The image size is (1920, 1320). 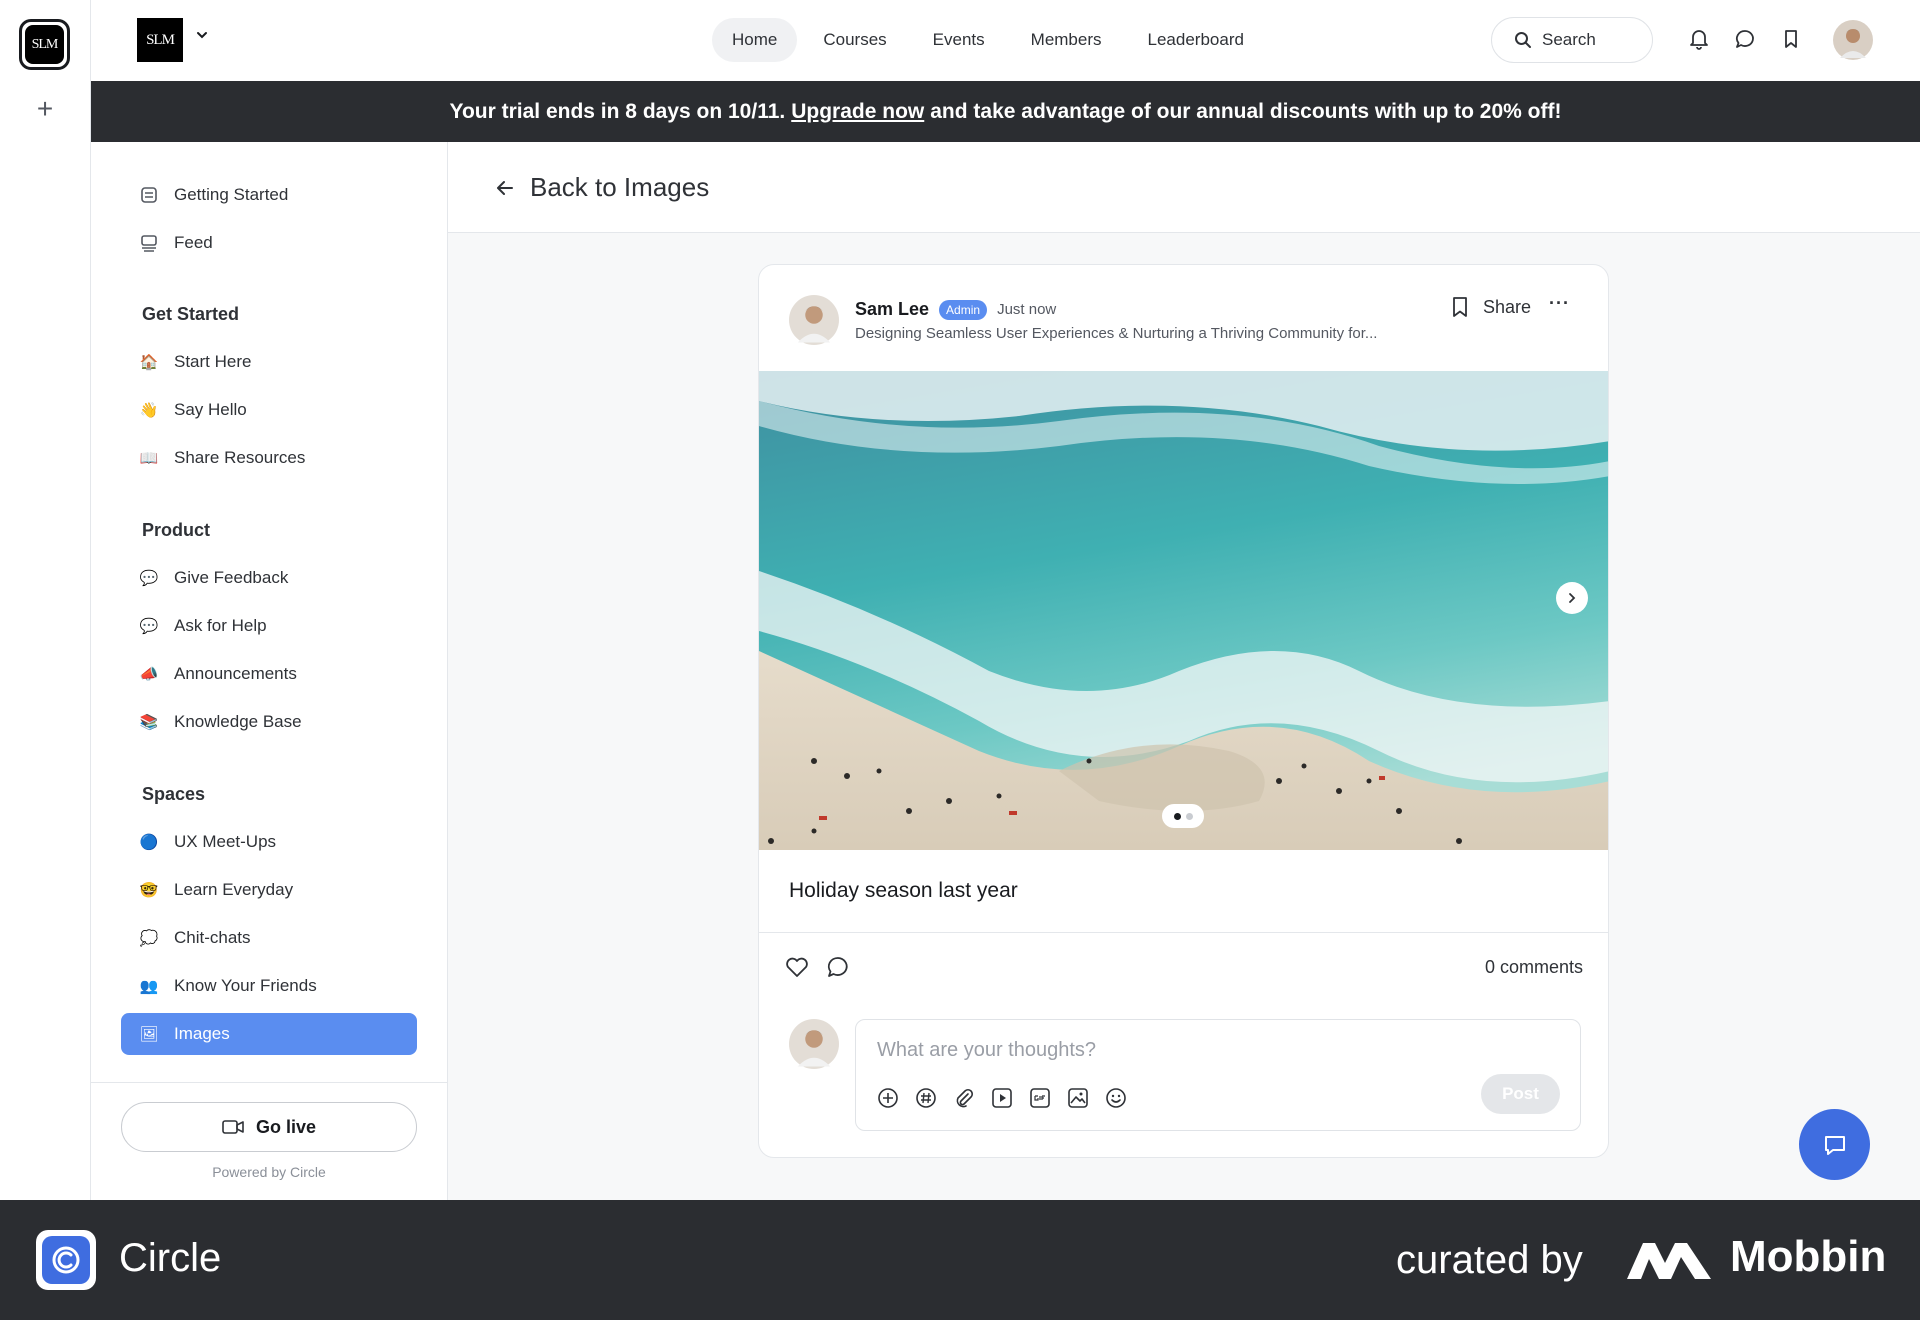 What do you see at coordinates (234, 889) in the screenshot?
I see `sidebar-item-label: Learn Everyday` at bounding box center [234, 889].